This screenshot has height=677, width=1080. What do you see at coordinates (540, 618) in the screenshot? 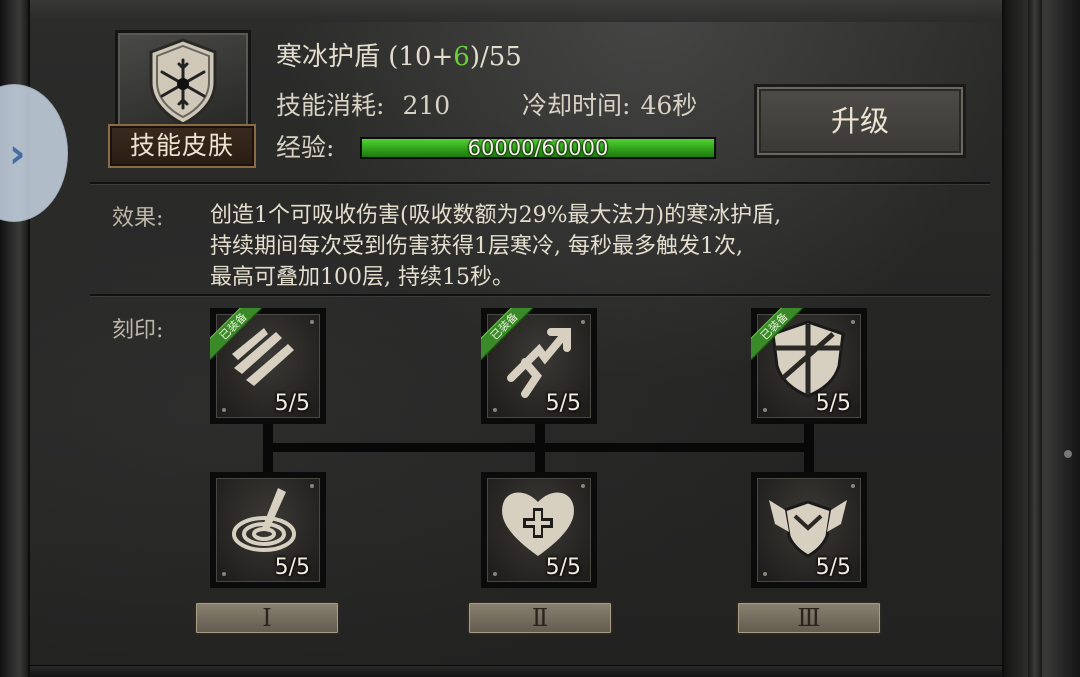
I see `tier-plaque-2: Ⅱ` at bounding box center [540, 618].